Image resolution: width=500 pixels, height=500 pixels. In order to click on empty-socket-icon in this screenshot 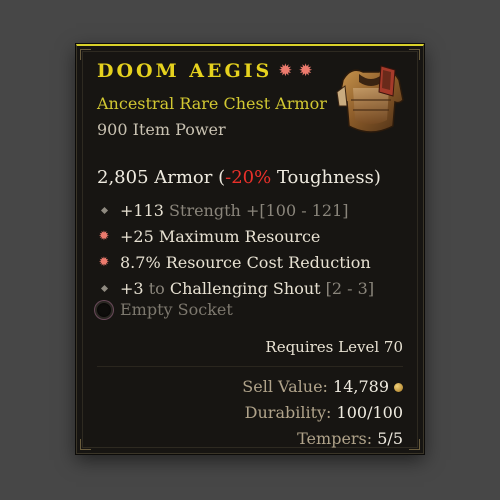, I will do `click(104, 309)`.